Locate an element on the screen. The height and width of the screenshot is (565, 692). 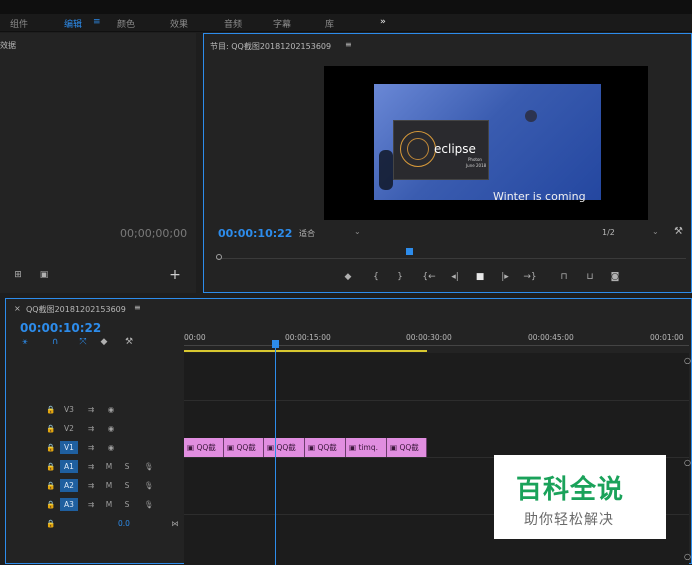
playhead is located at coordinates (409, 251).